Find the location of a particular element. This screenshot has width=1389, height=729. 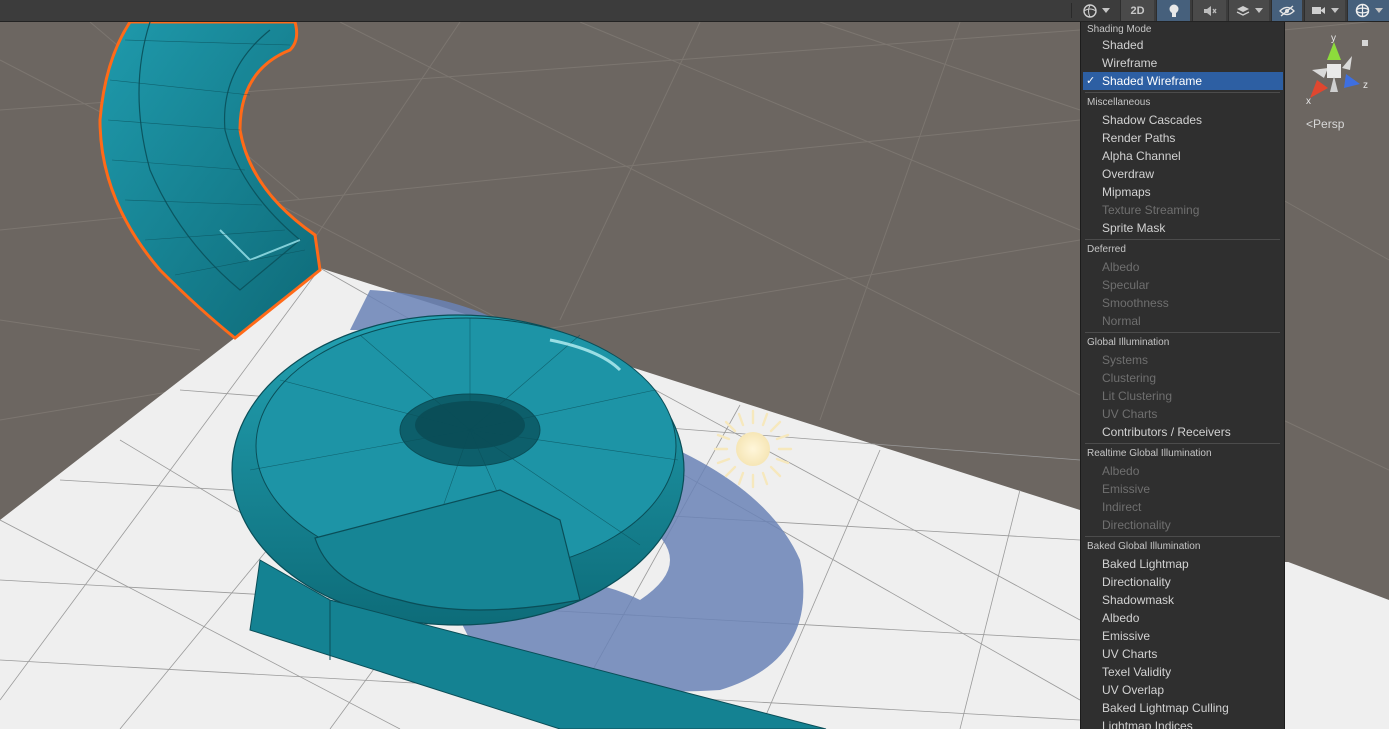

menu-item-label: UV Charts is located at coordinates (1130, 414).